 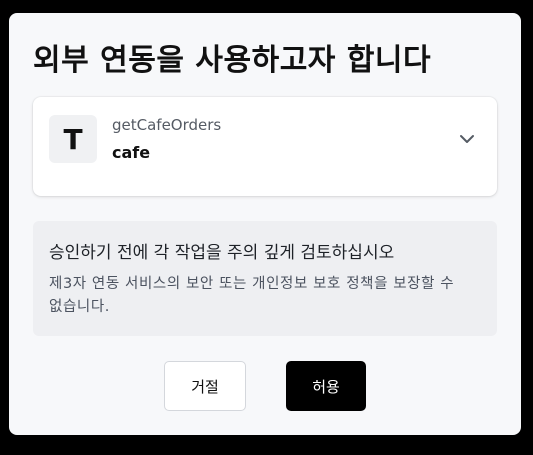 I want to click on chevron-down-icon, so click(x=467, y=139).